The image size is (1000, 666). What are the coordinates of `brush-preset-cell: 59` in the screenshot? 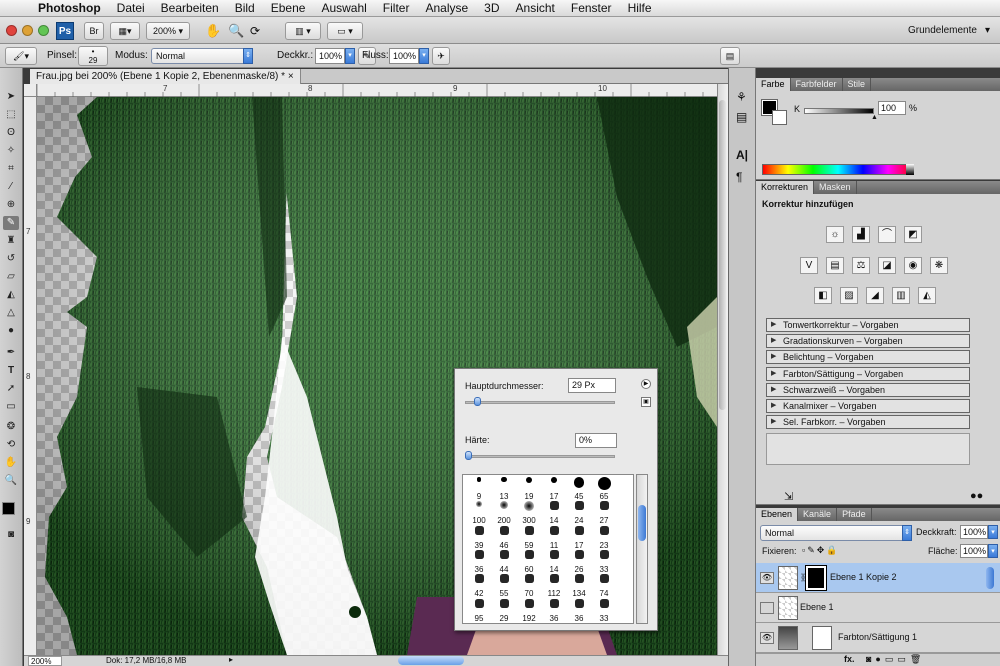 It's located at (529, 537).